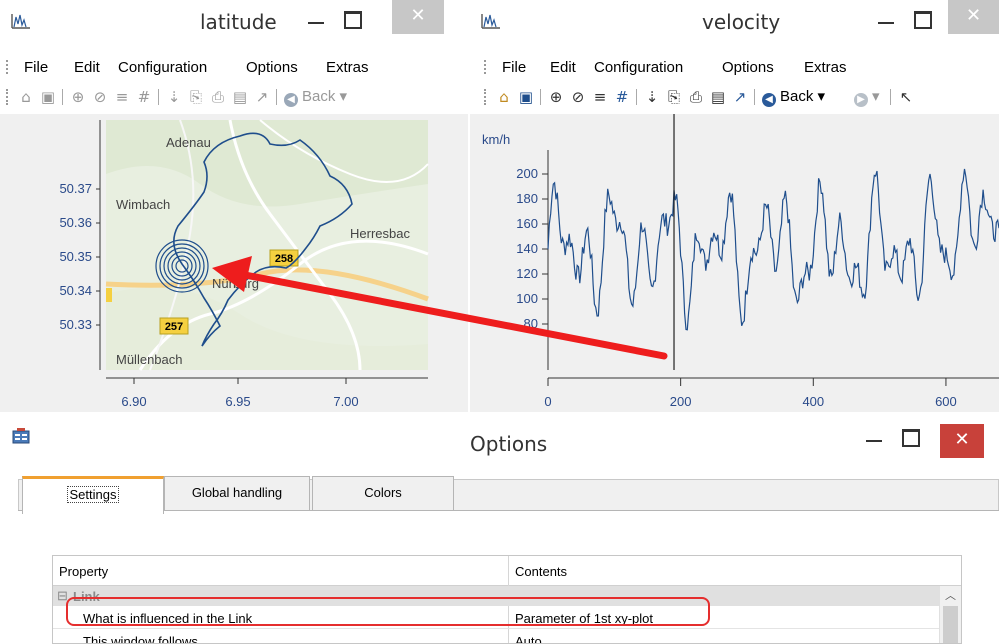 This screenshot has width=999, height=644. I want to click on column-header-property: Property, so click(83, 571).